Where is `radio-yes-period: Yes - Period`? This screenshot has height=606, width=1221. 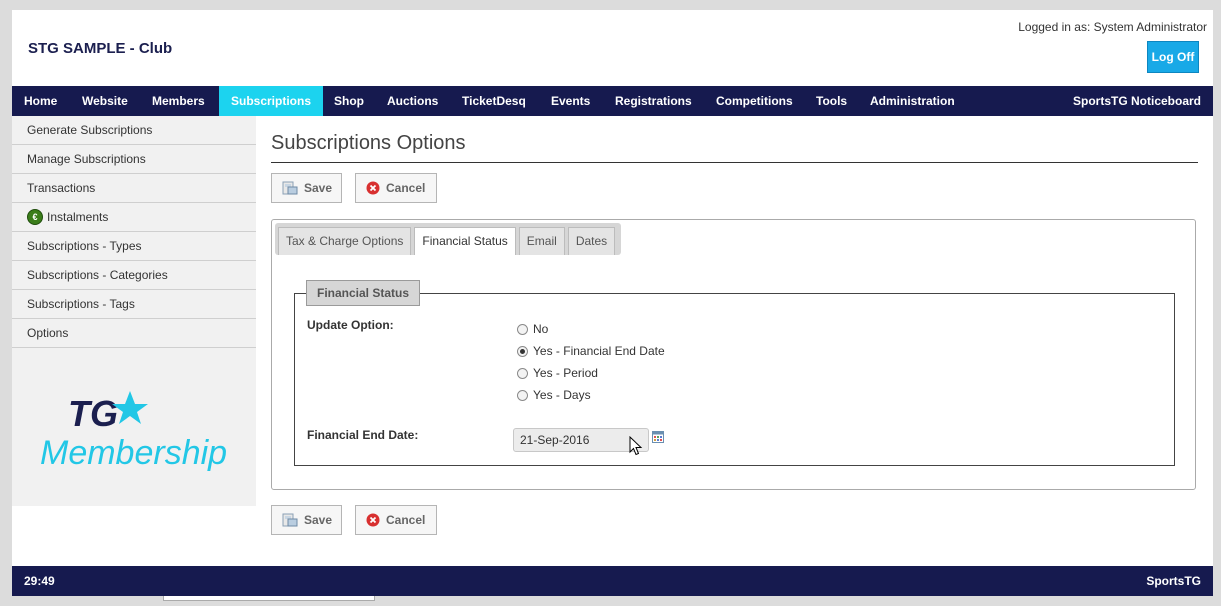
radio-yes-period: Yes - Period is located at coordinates (557, 373).